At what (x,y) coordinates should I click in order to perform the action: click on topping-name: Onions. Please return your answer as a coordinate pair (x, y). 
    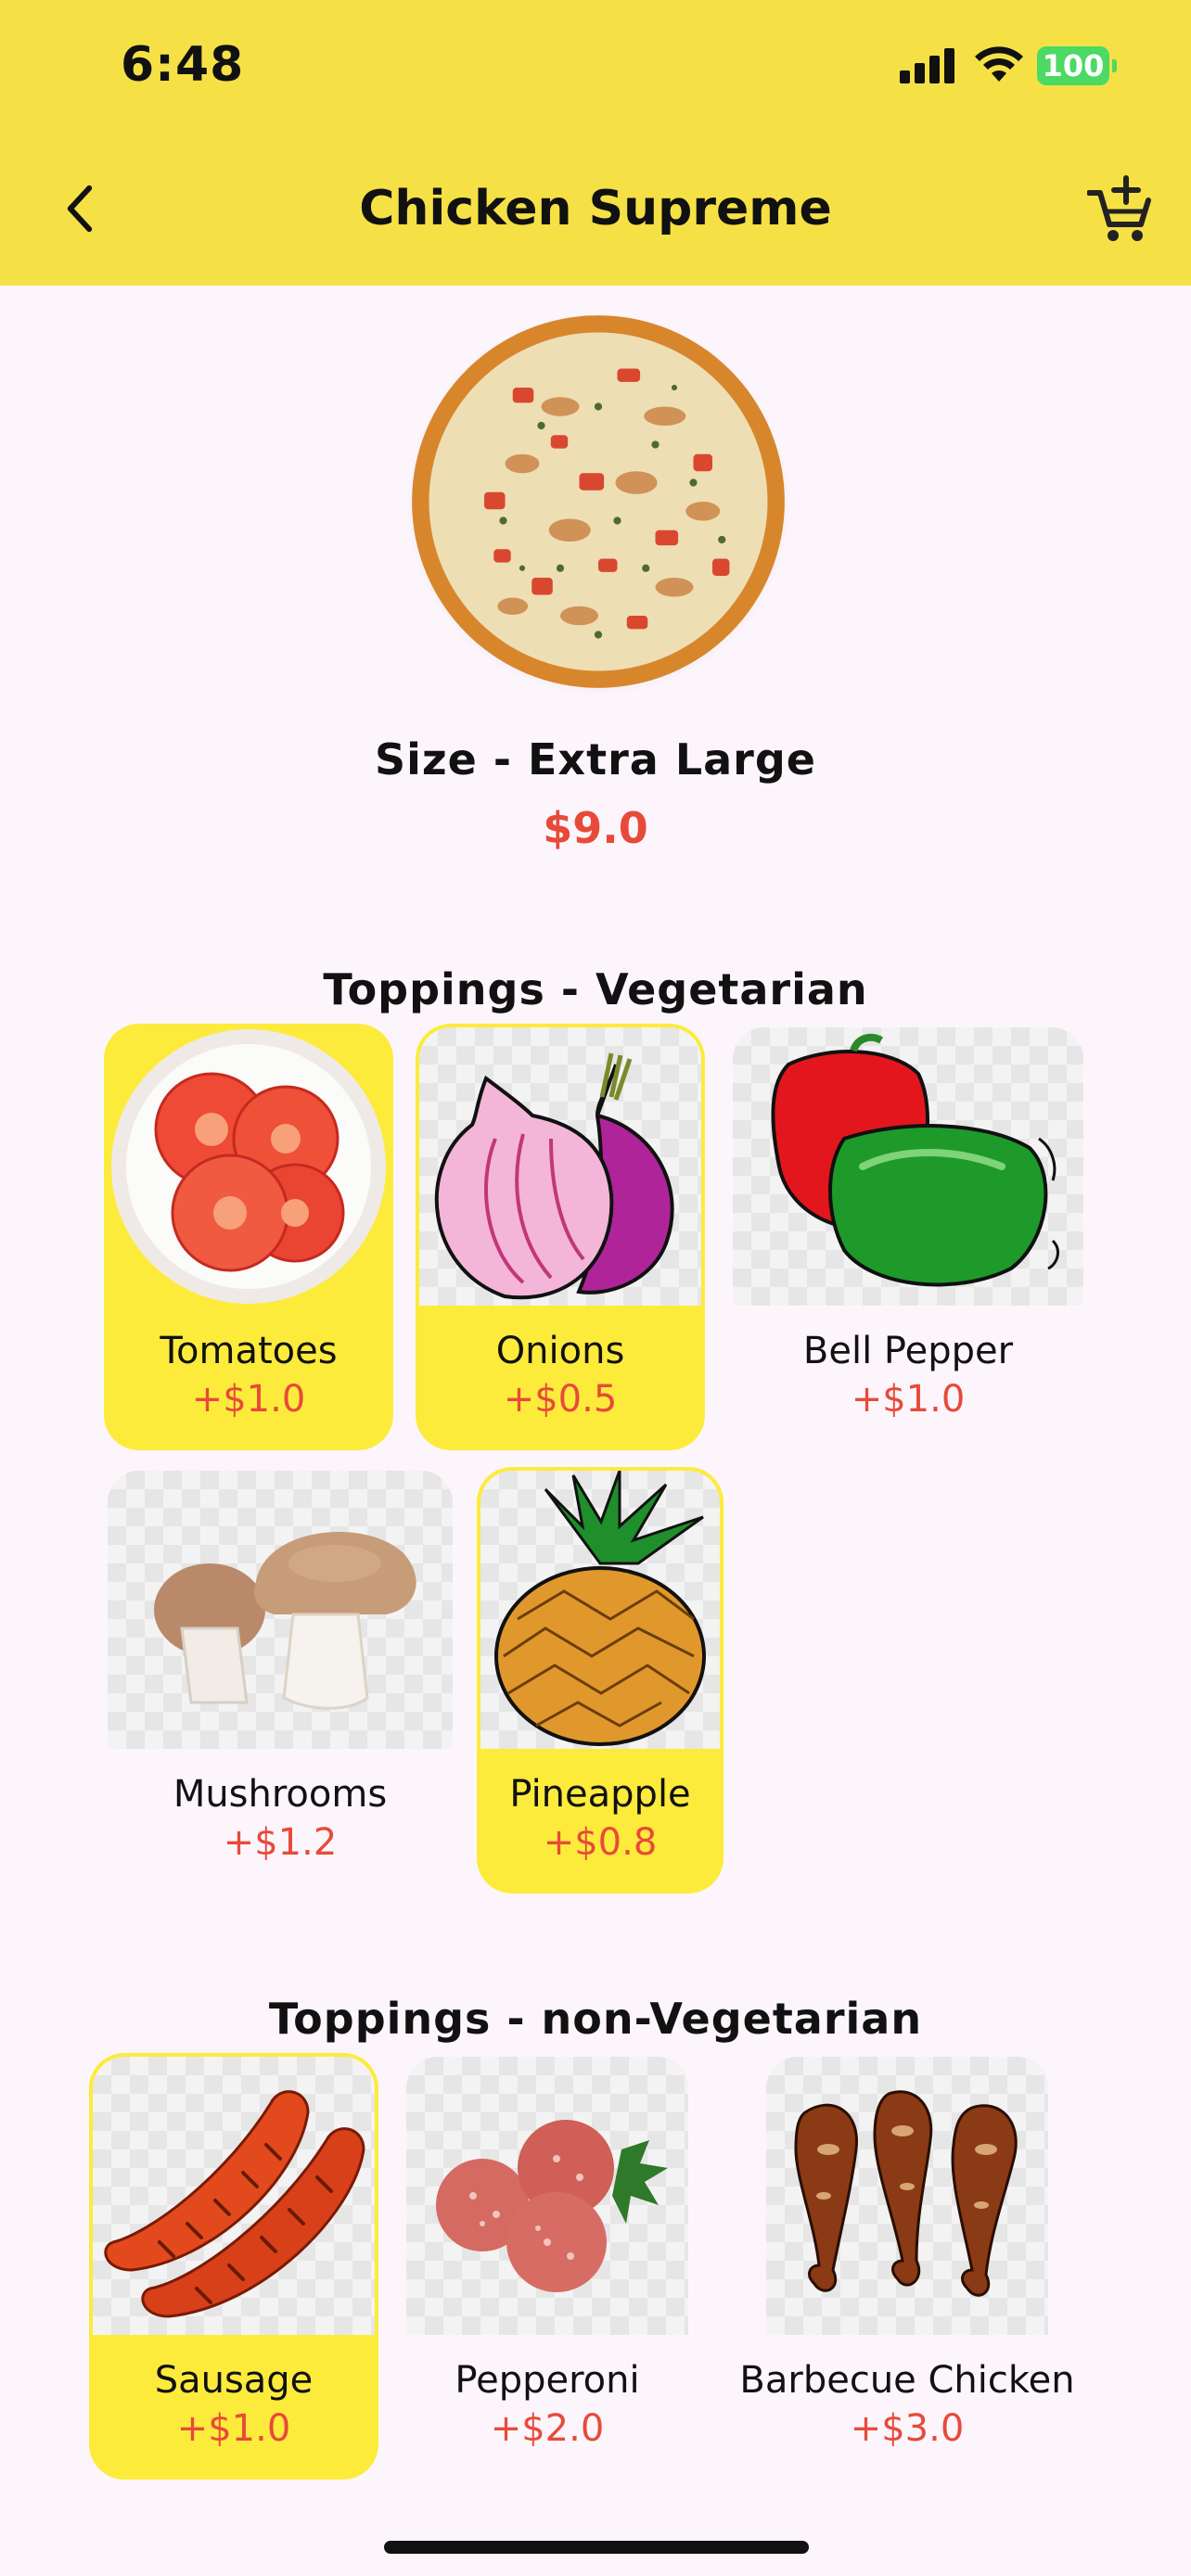
    Looking at the image, I should click on (560, 1351).